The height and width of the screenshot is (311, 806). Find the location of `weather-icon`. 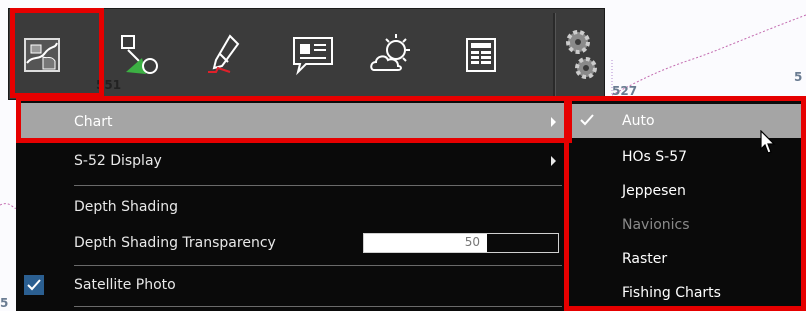

weather-icon is located at coordinates (391, 55).